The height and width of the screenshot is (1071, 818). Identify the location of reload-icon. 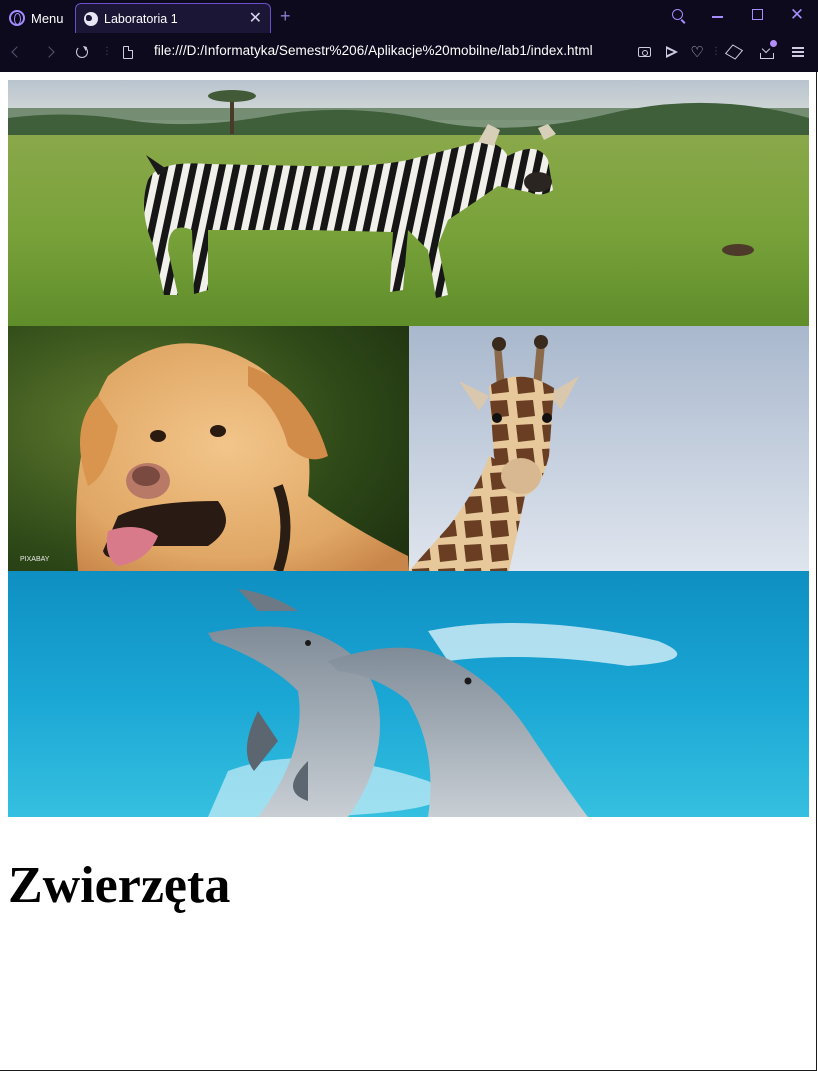
(82, 52).